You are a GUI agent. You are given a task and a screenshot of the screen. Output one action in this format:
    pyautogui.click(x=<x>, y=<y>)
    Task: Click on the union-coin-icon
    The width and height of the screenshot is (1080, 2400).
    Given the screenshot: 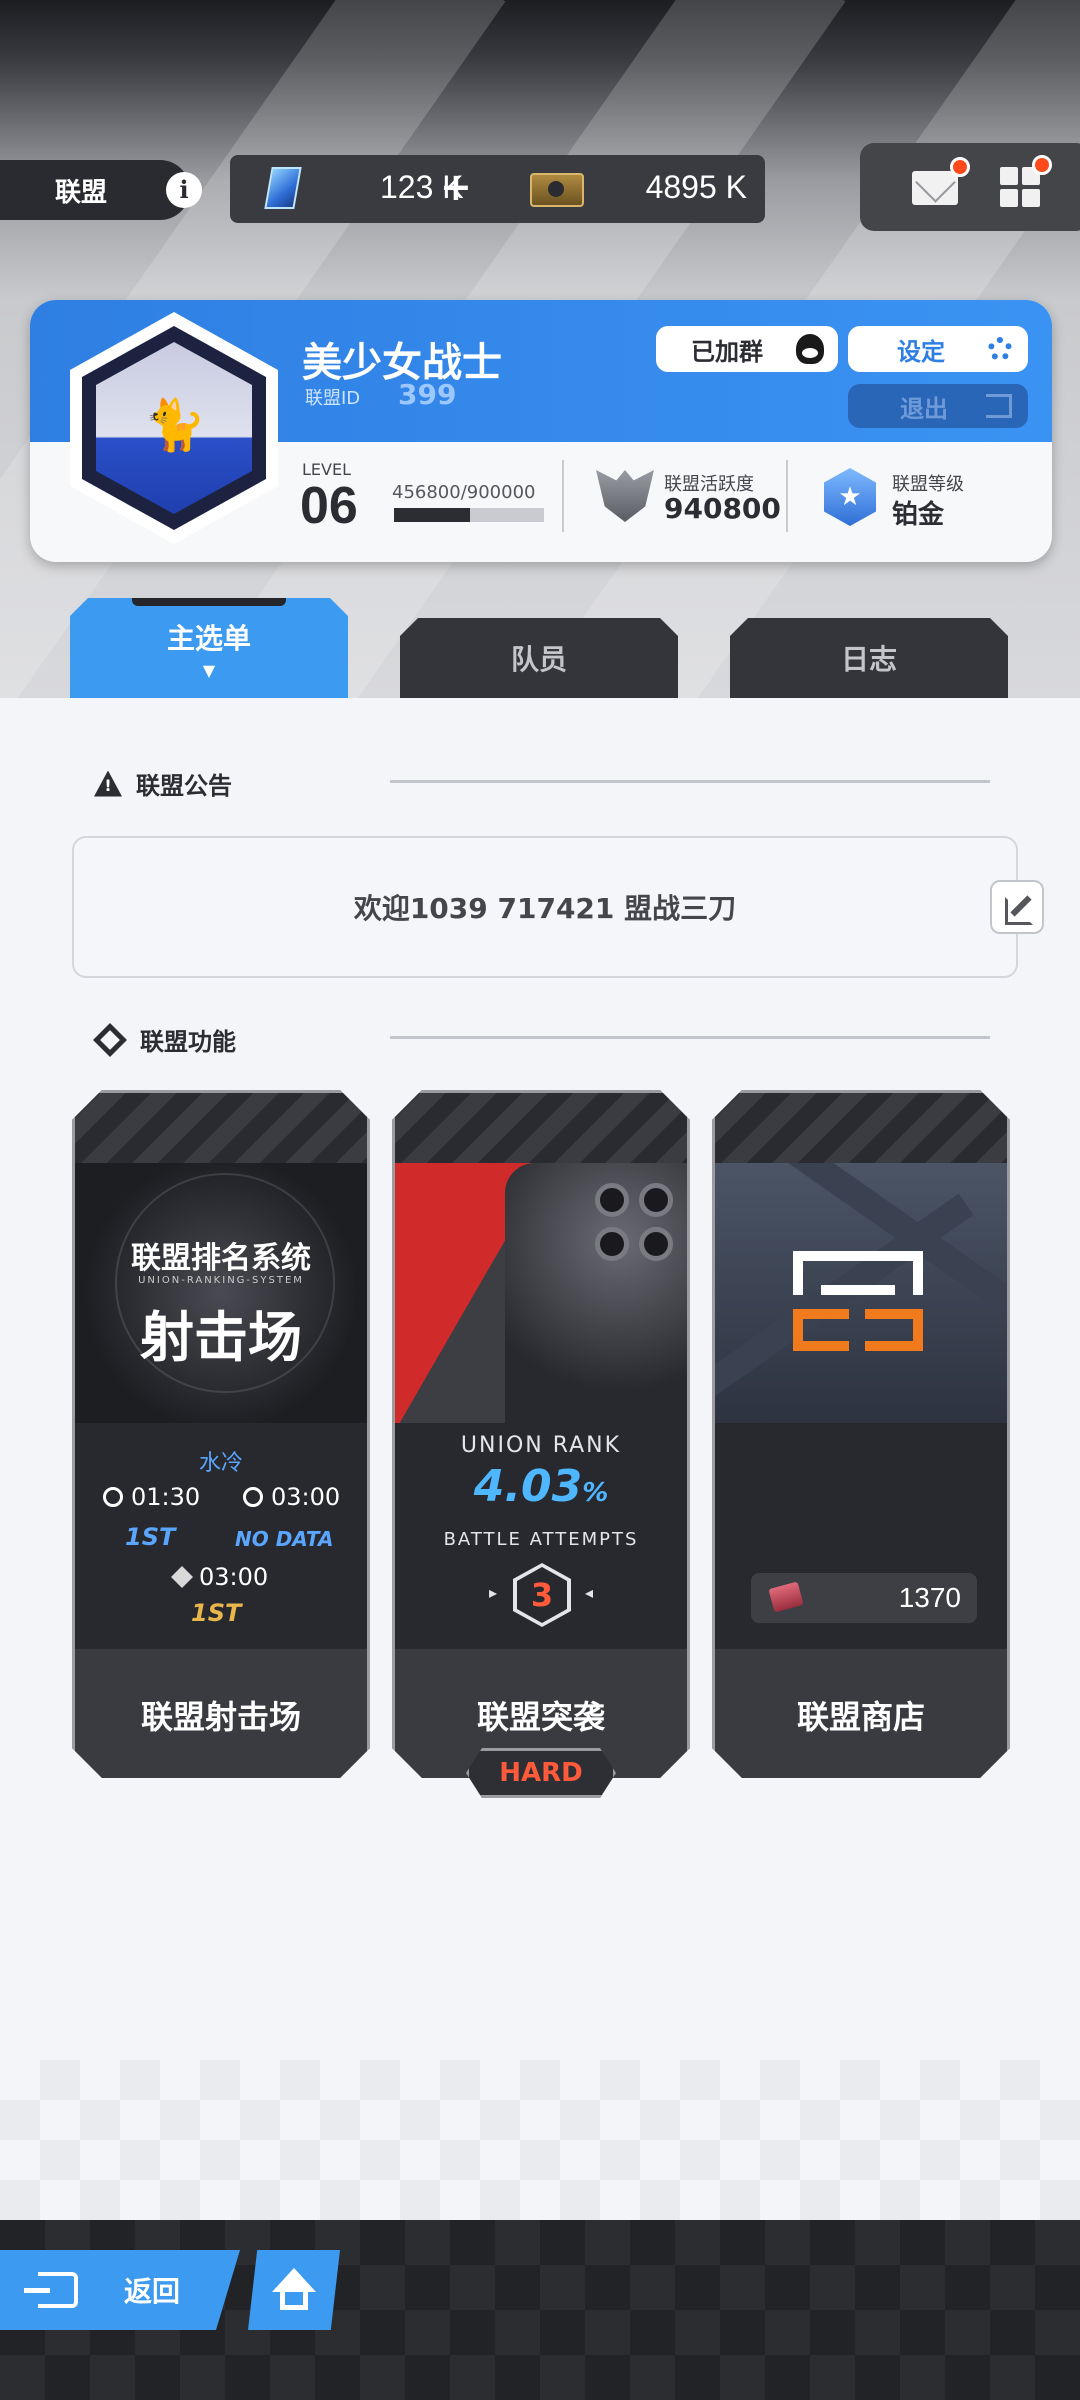 What is the action you would take?
    pyautogui.click(x=785, y=1597)
    